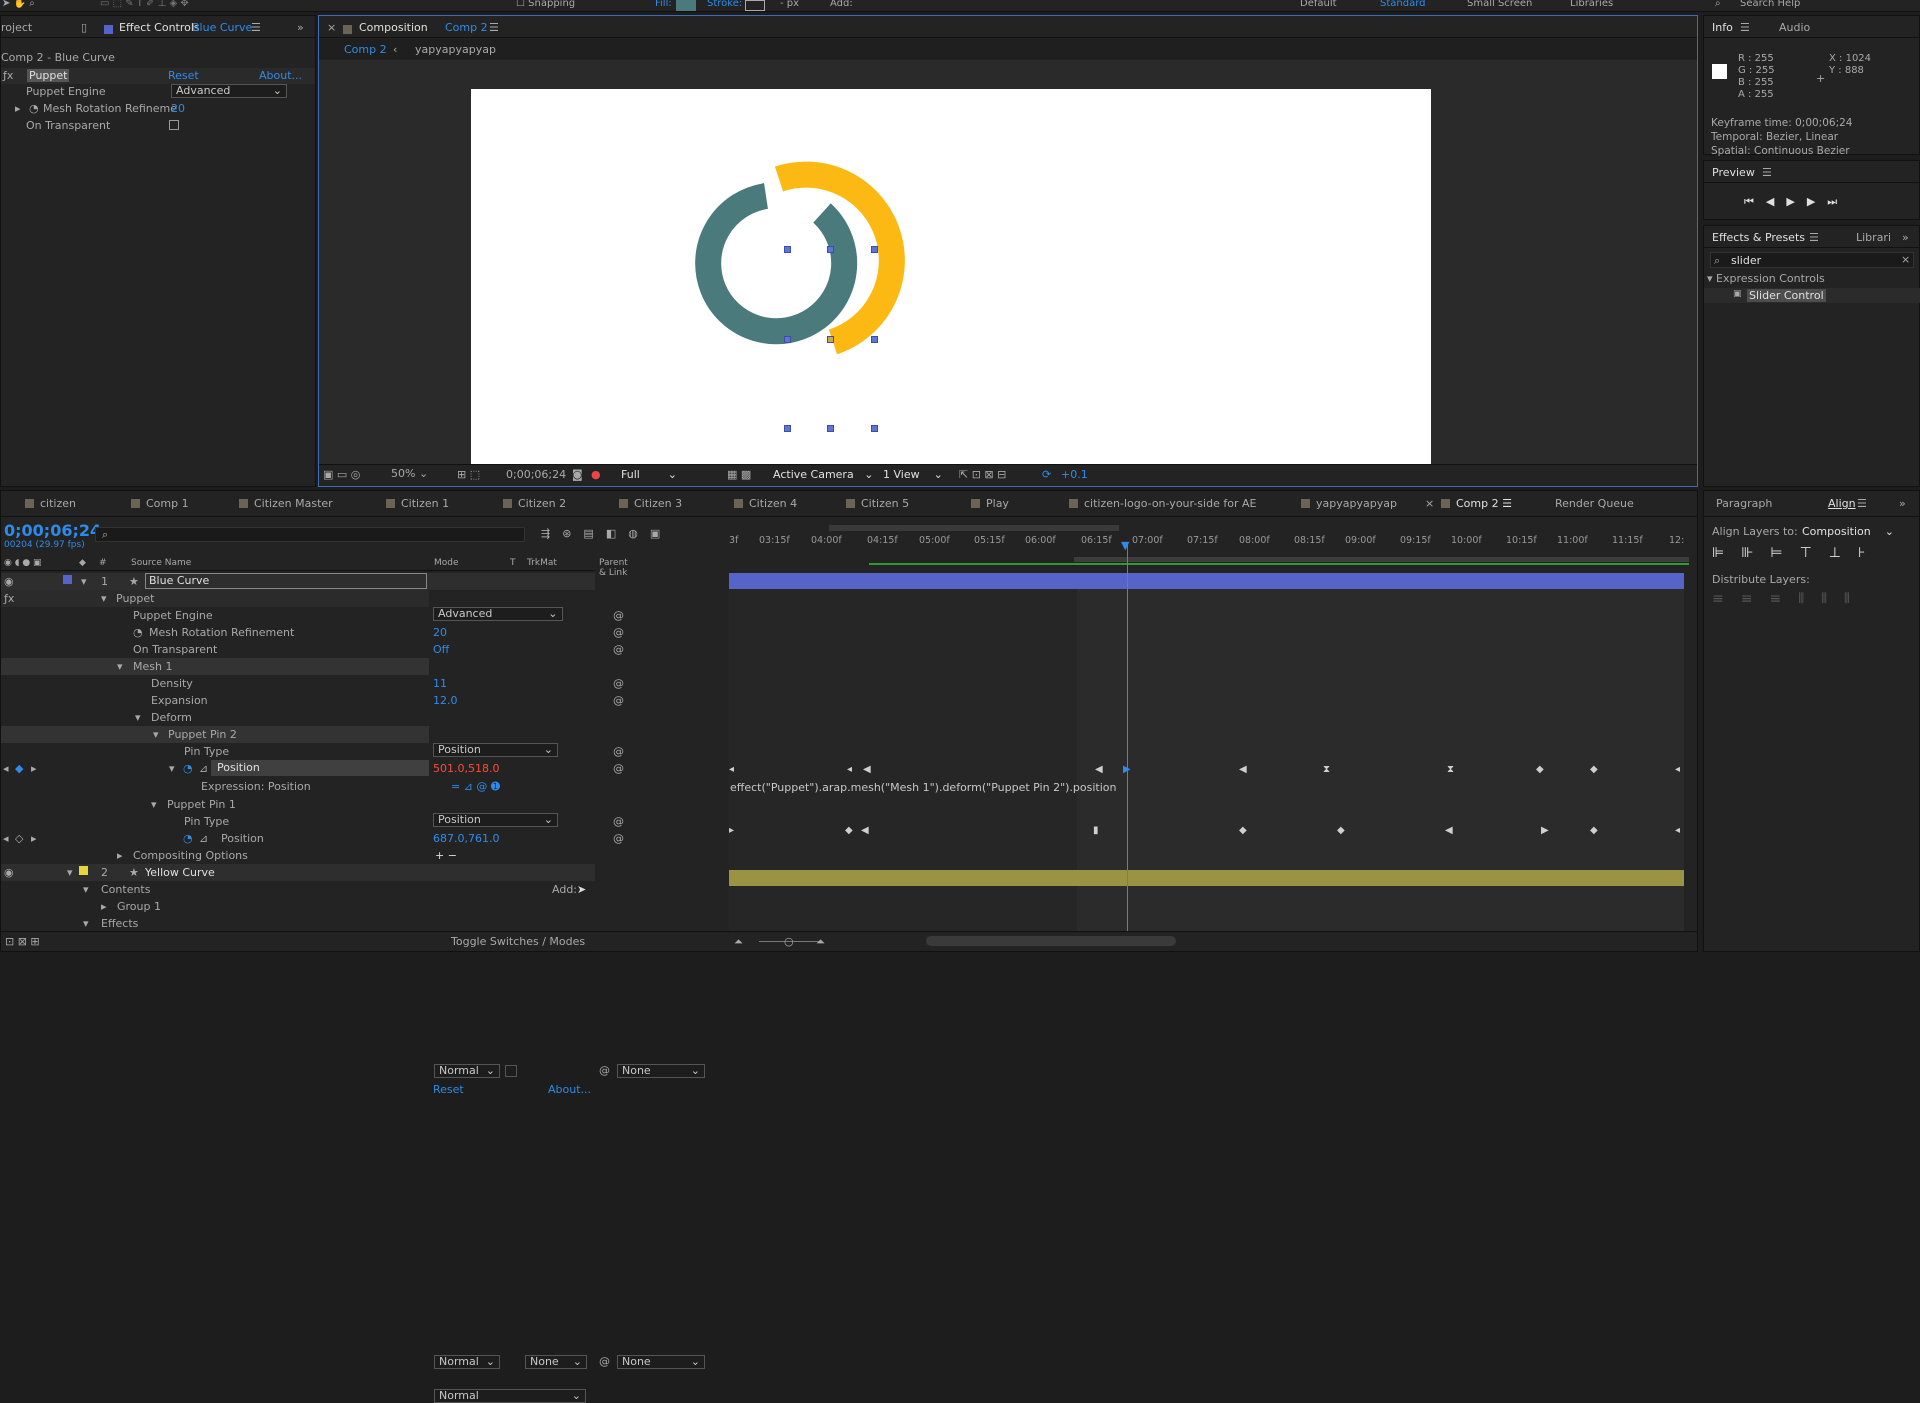 Image resolution: width=1920 pixels, height=1403 pixels. What do you see at coordinates (577, 474) in the screenshot?
I see `snapshot-icon: ◙` at bounding box center [577, 474].